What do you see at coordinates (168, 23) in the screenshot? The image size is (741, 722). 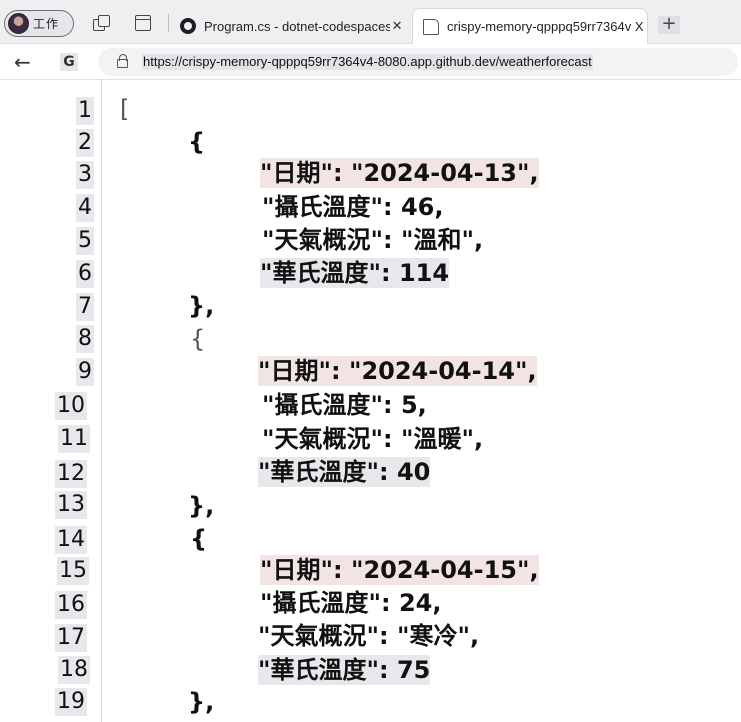 I see `tab-separator` at bounding box center [168, 23].